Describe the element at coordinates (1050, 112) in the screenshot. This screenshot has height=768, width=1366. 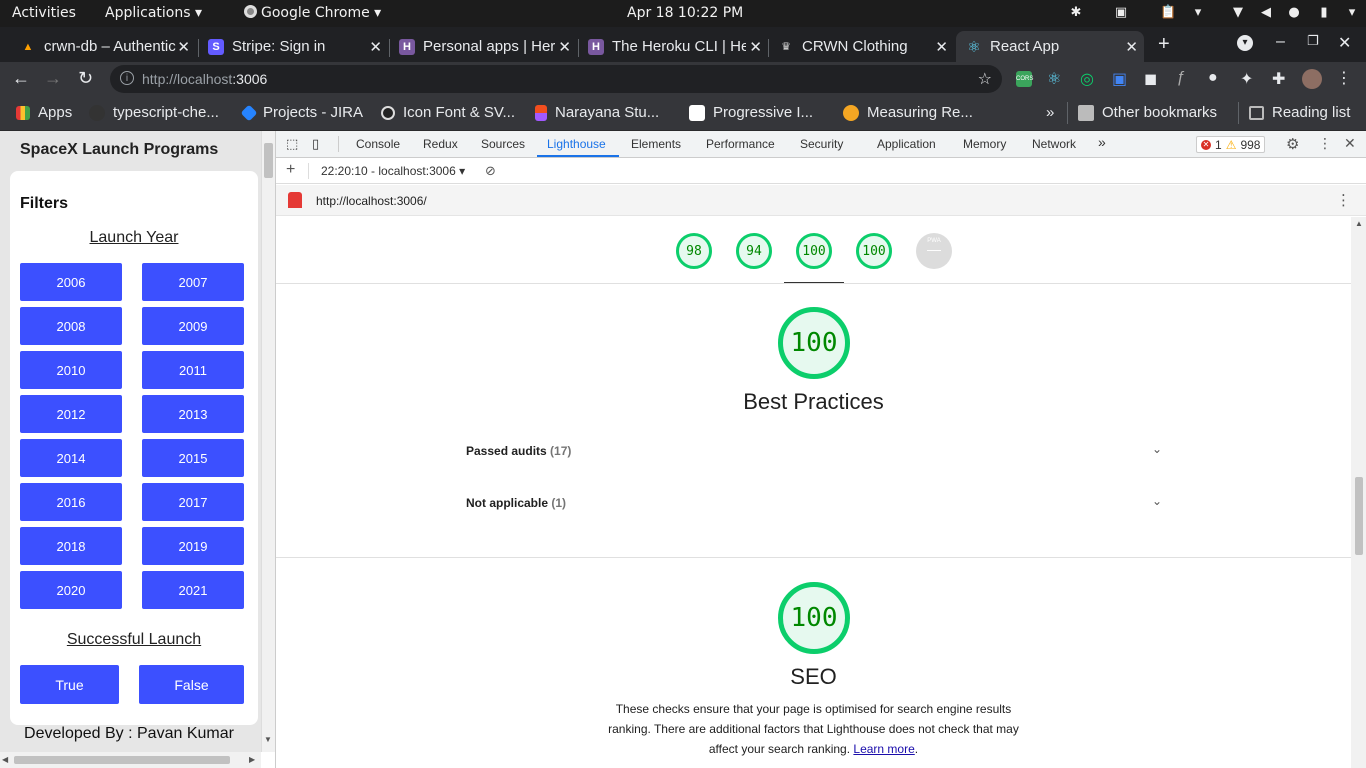
I see `more-bookmarks-chevron-icon: »` at that location.